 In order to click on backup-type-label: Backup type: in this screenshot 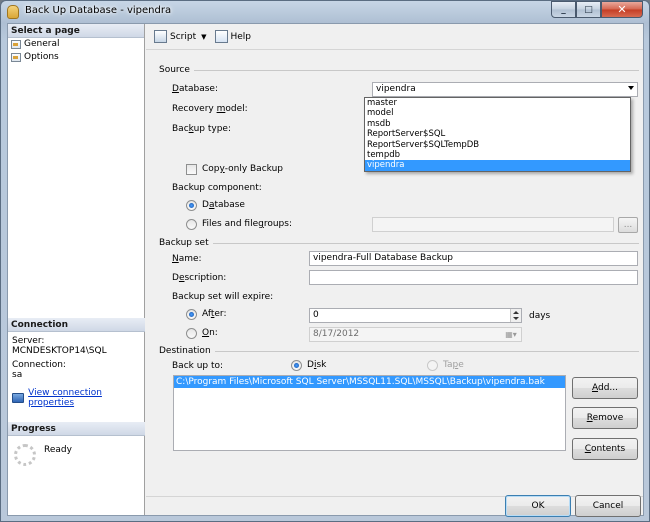, I will do `click(201, 129)`.